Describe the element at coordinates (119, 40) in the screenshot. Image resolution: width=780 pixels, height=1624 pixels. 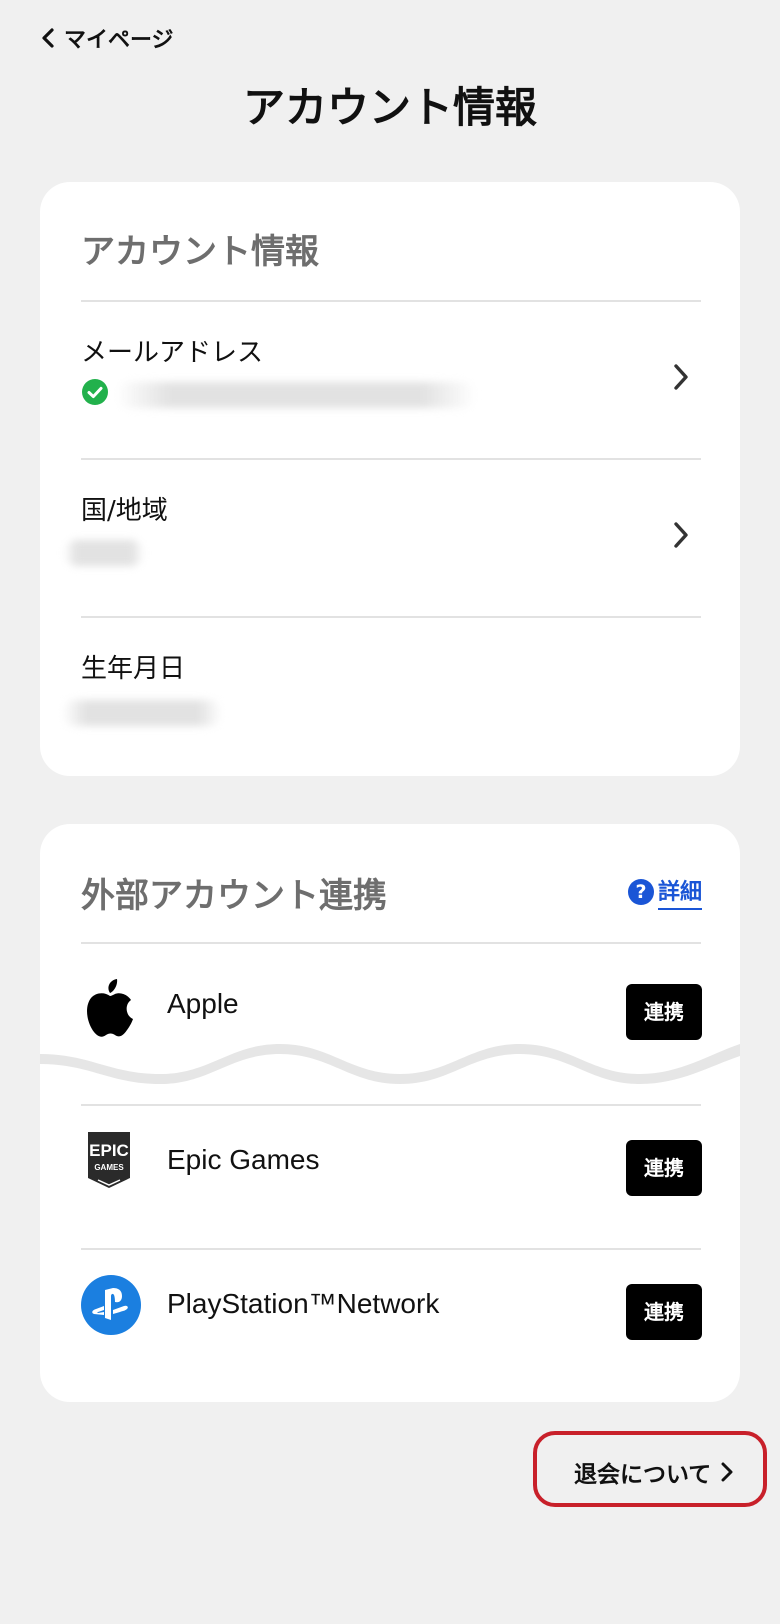
I see `back-label: マイページ` at that location.